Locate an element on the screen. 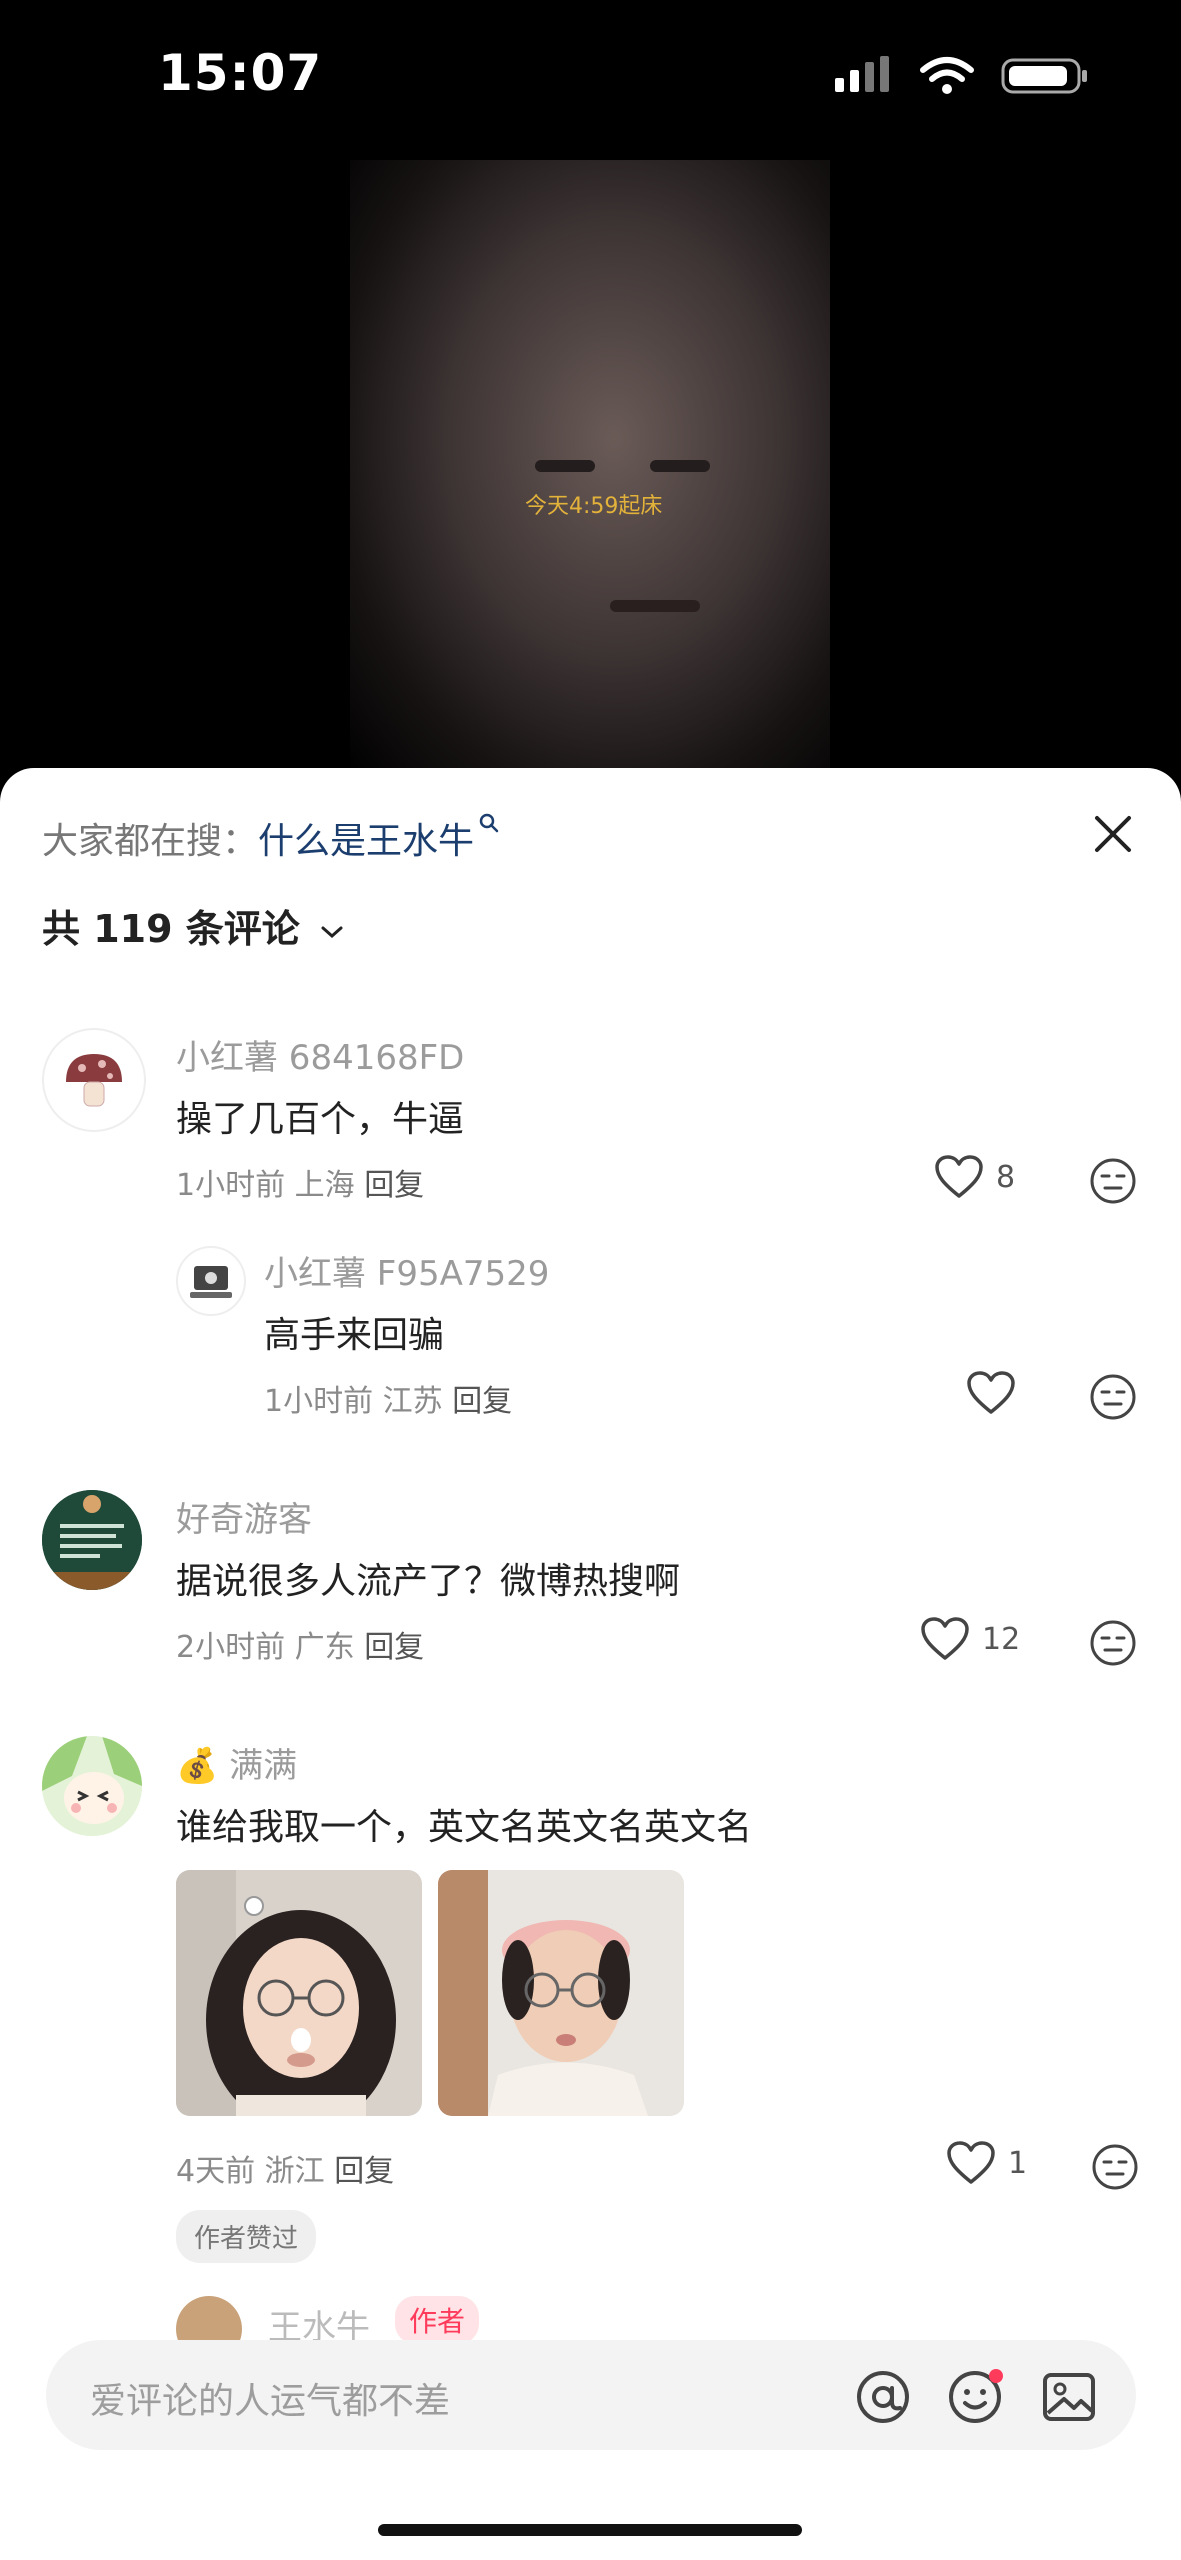 The image size is (1181, 2560). like-button: 1 is located at coordinates (986, 2163).